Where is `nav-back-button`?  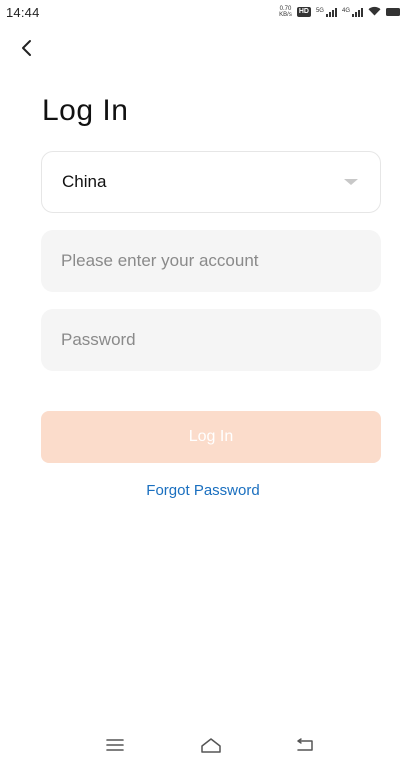 nav-back-button is located at coordinates (305, 745).